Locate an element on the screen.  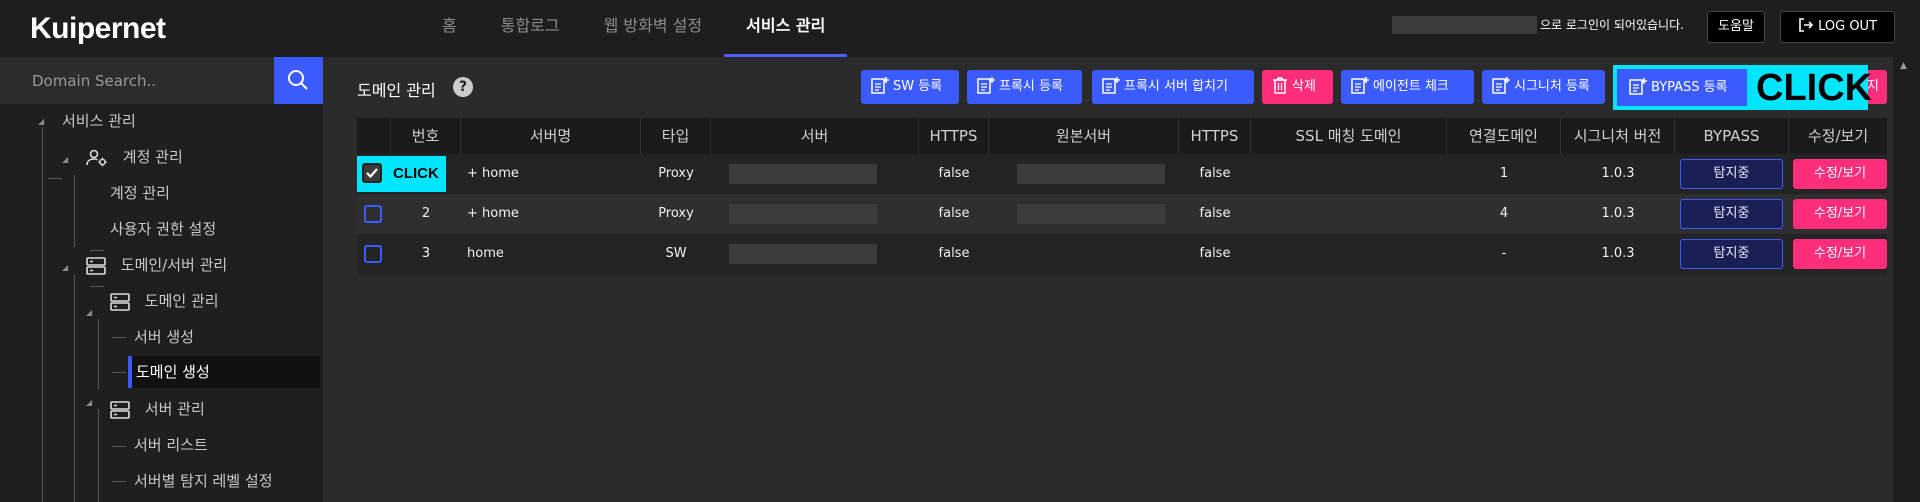
delete-label: 삭제 is located at coordinates (1304, 86).